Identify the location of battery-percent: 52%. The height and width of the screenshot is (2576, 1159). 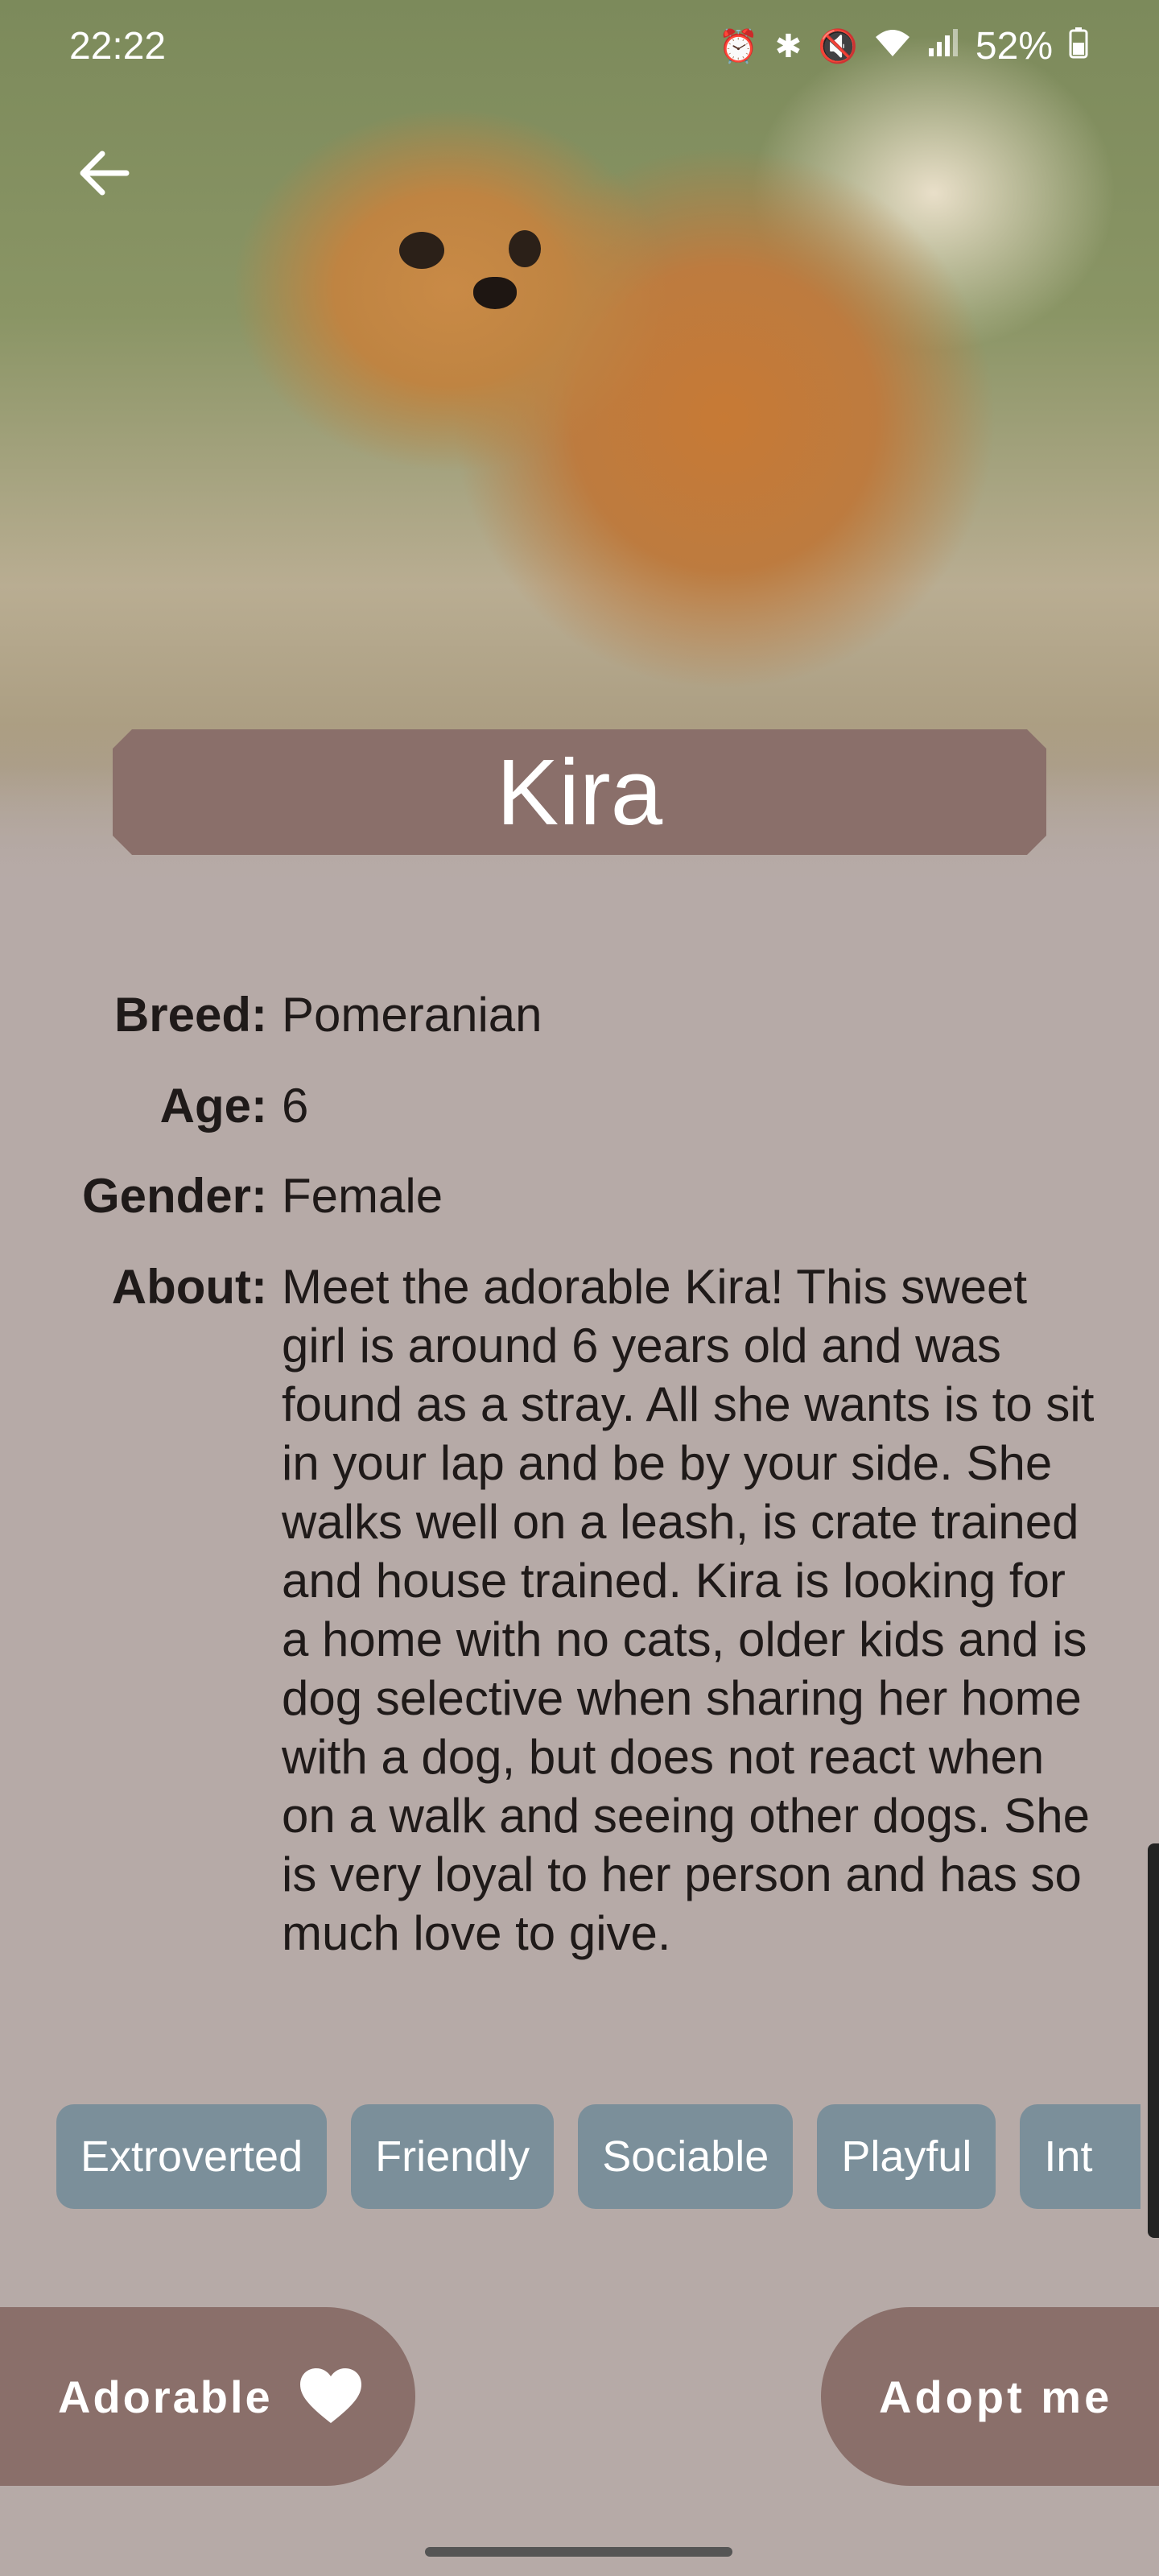
(1014, 46).